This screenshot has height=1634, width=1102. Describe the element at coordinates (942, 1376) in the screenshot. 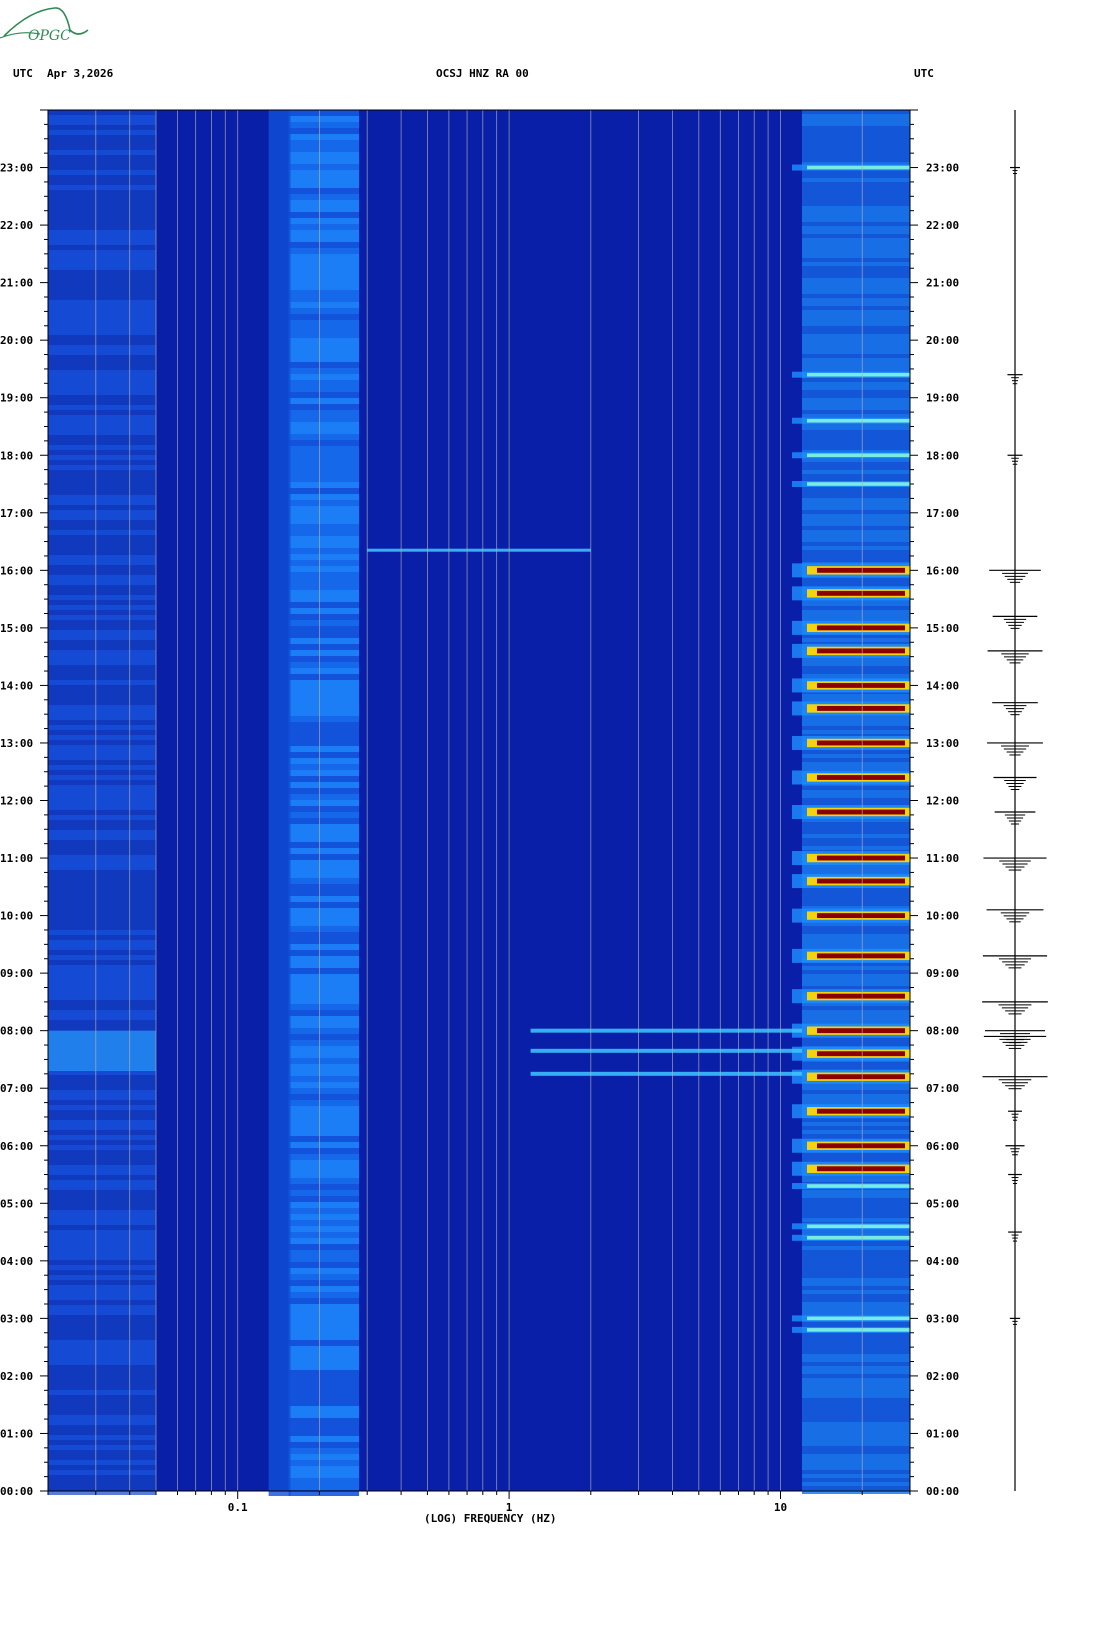

I see `y-tick-label-right: 02:00` at that location.